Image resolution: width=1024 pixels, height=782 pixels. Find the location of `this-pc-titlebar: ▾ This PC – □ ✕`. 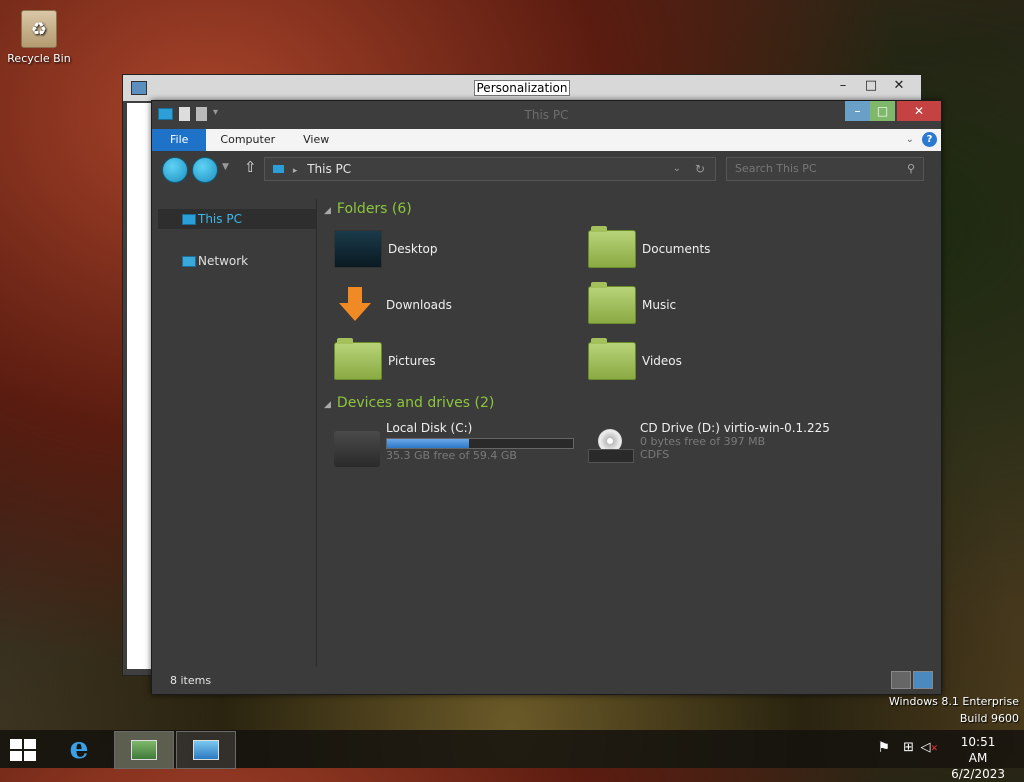

this-pc-titlebar: ▾ This PC – □ ✕ is located at coordinates (546, 115).